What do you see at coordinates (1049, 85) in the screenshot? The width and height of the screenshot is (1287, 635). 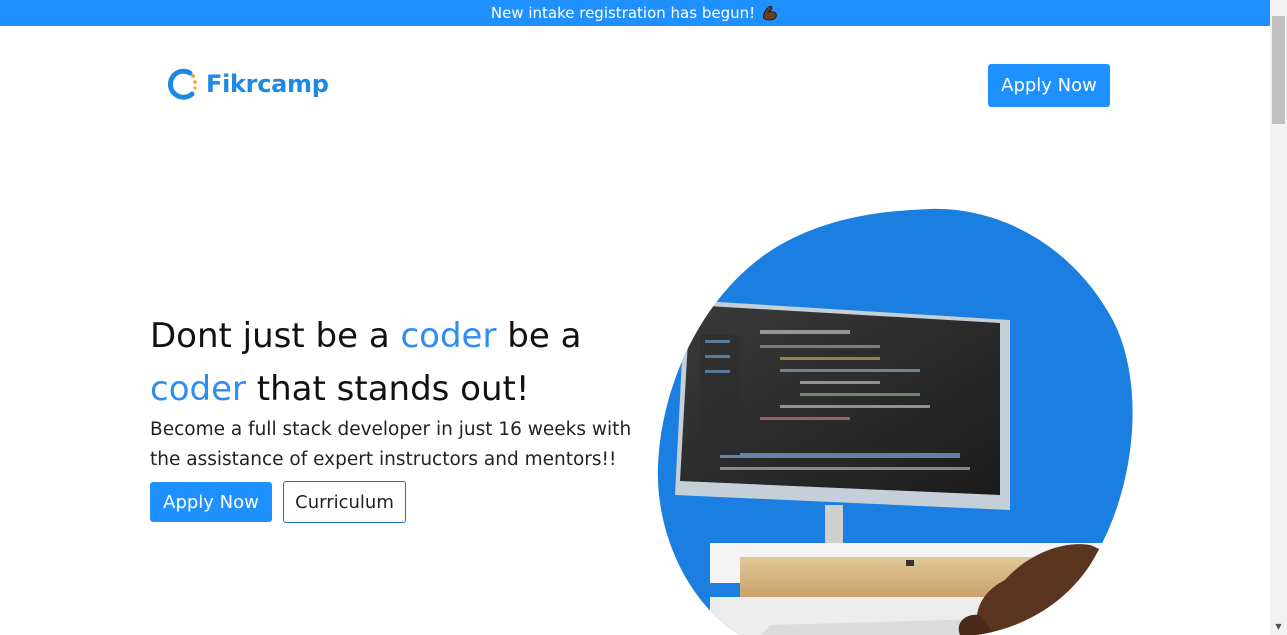 I see `nav-apply-now-button: Apply Now` at bounding box center [1049, 85].